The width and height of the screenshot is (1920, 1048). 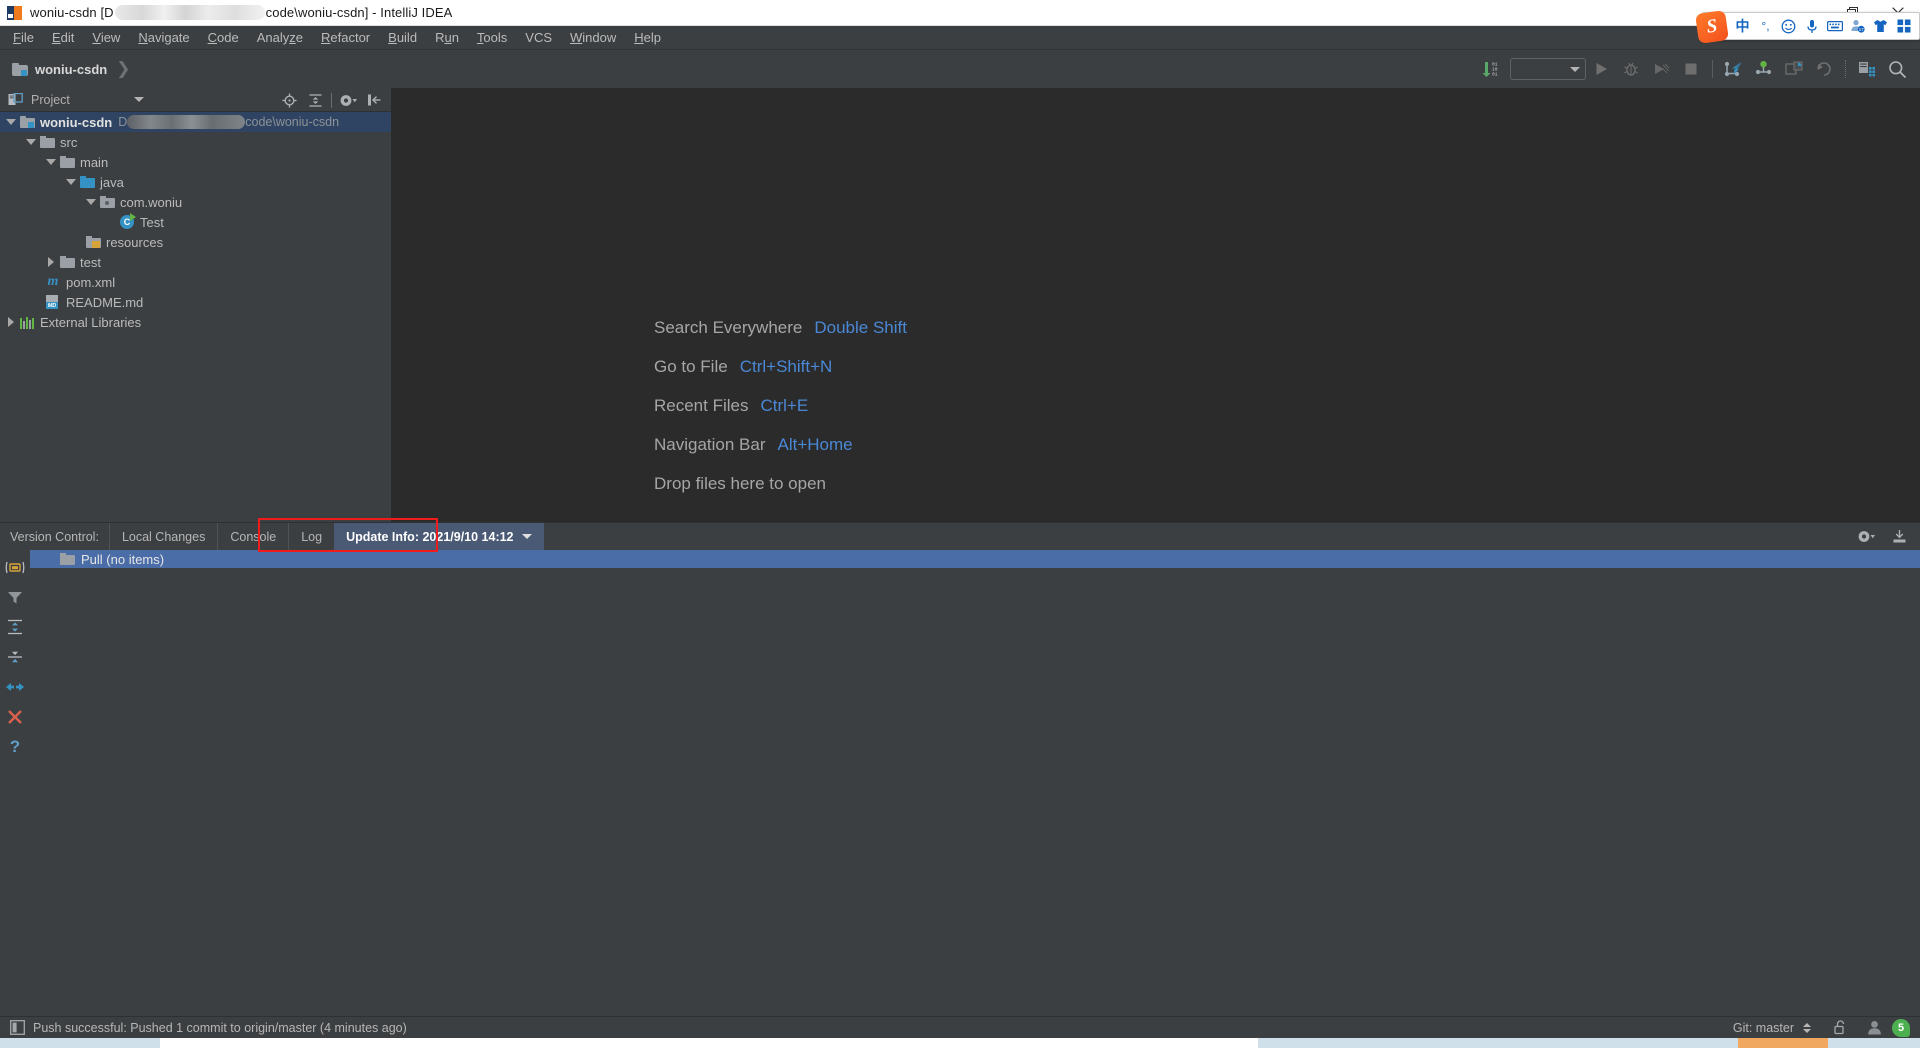 I want to click on vcs-rollback-icon, so click(x=1824, y=69).